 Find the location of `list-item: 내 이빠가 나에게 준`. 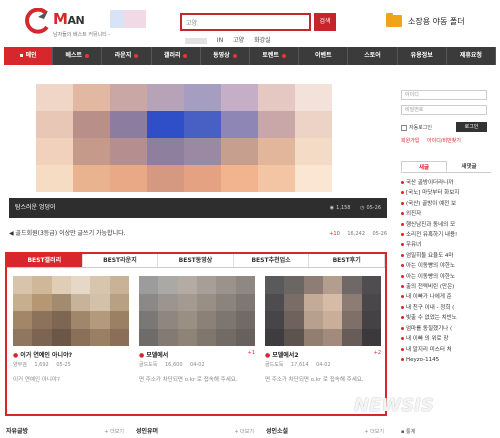

list-item: 내 이빠가 나에게 준 is located at coordinates (446, 297).